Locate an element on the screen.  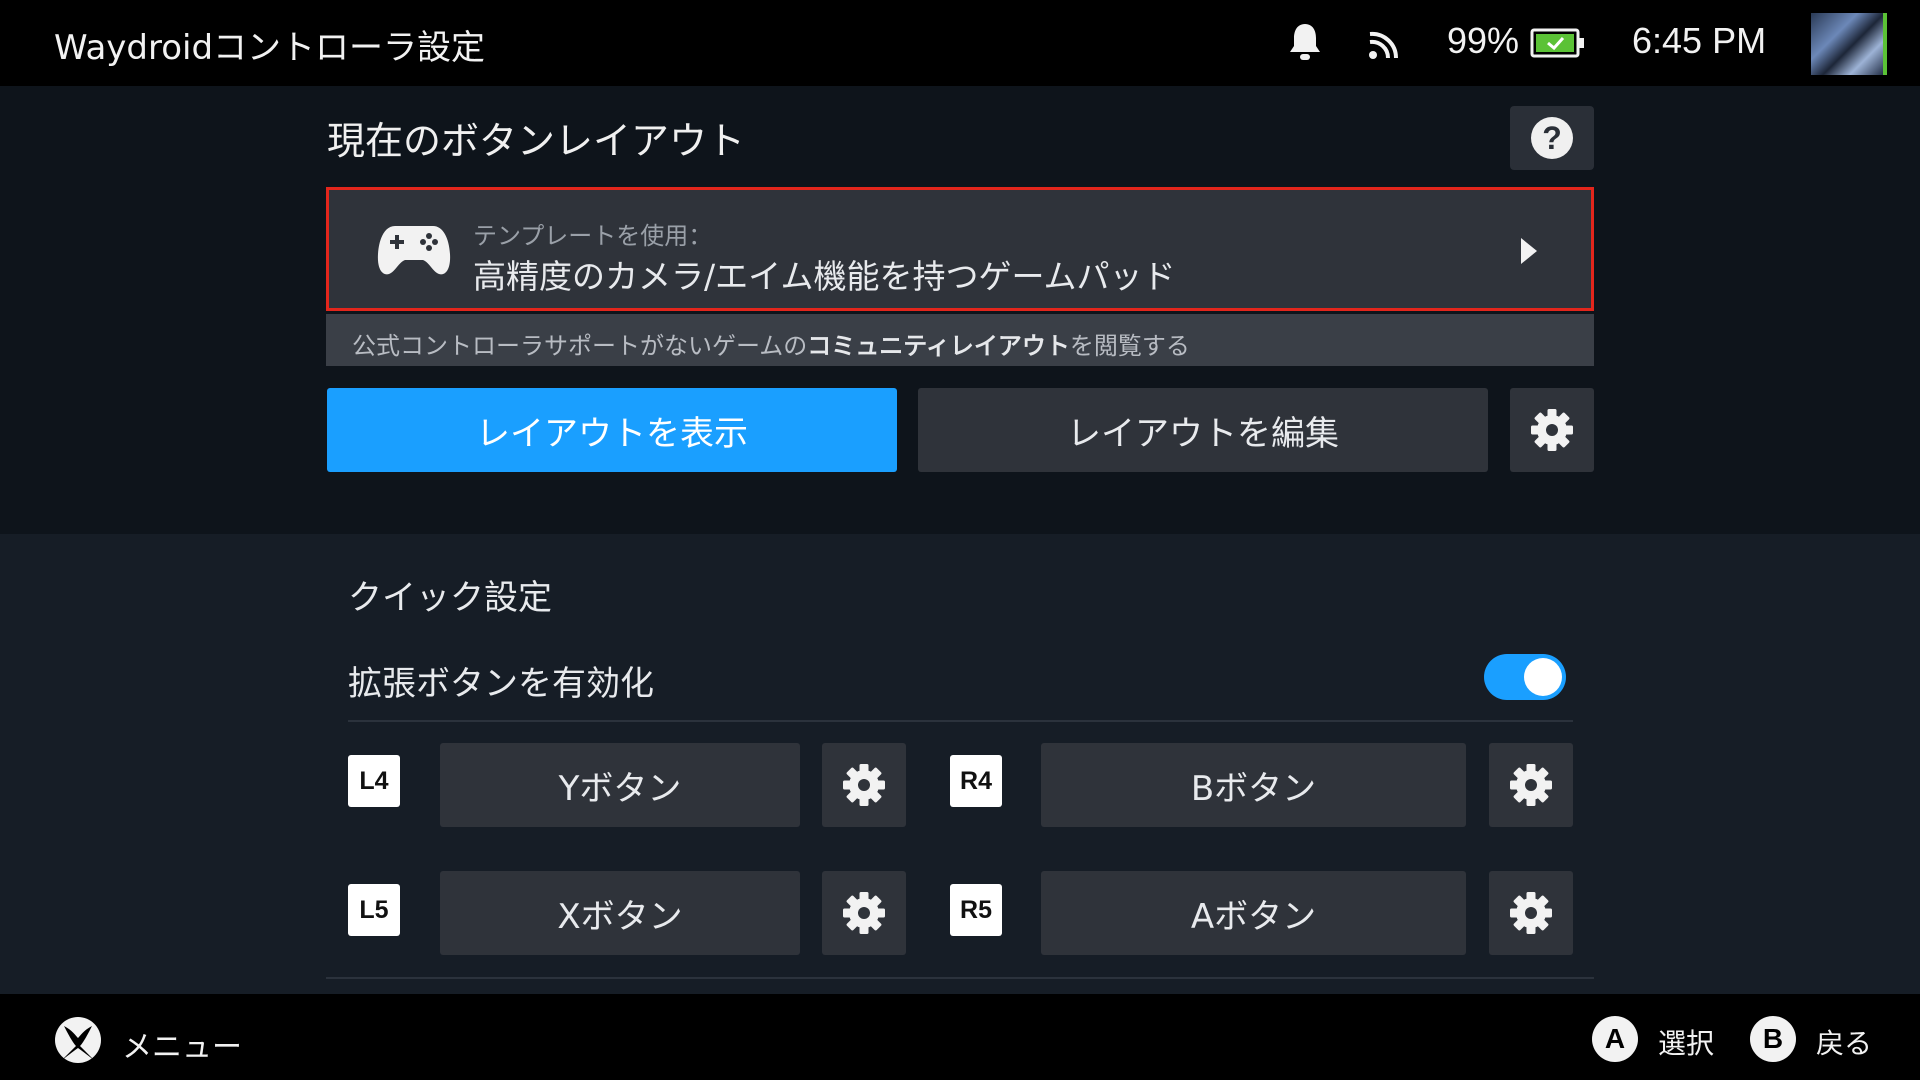
back-hint: 戻る is located at coordinates (1844, 1043).